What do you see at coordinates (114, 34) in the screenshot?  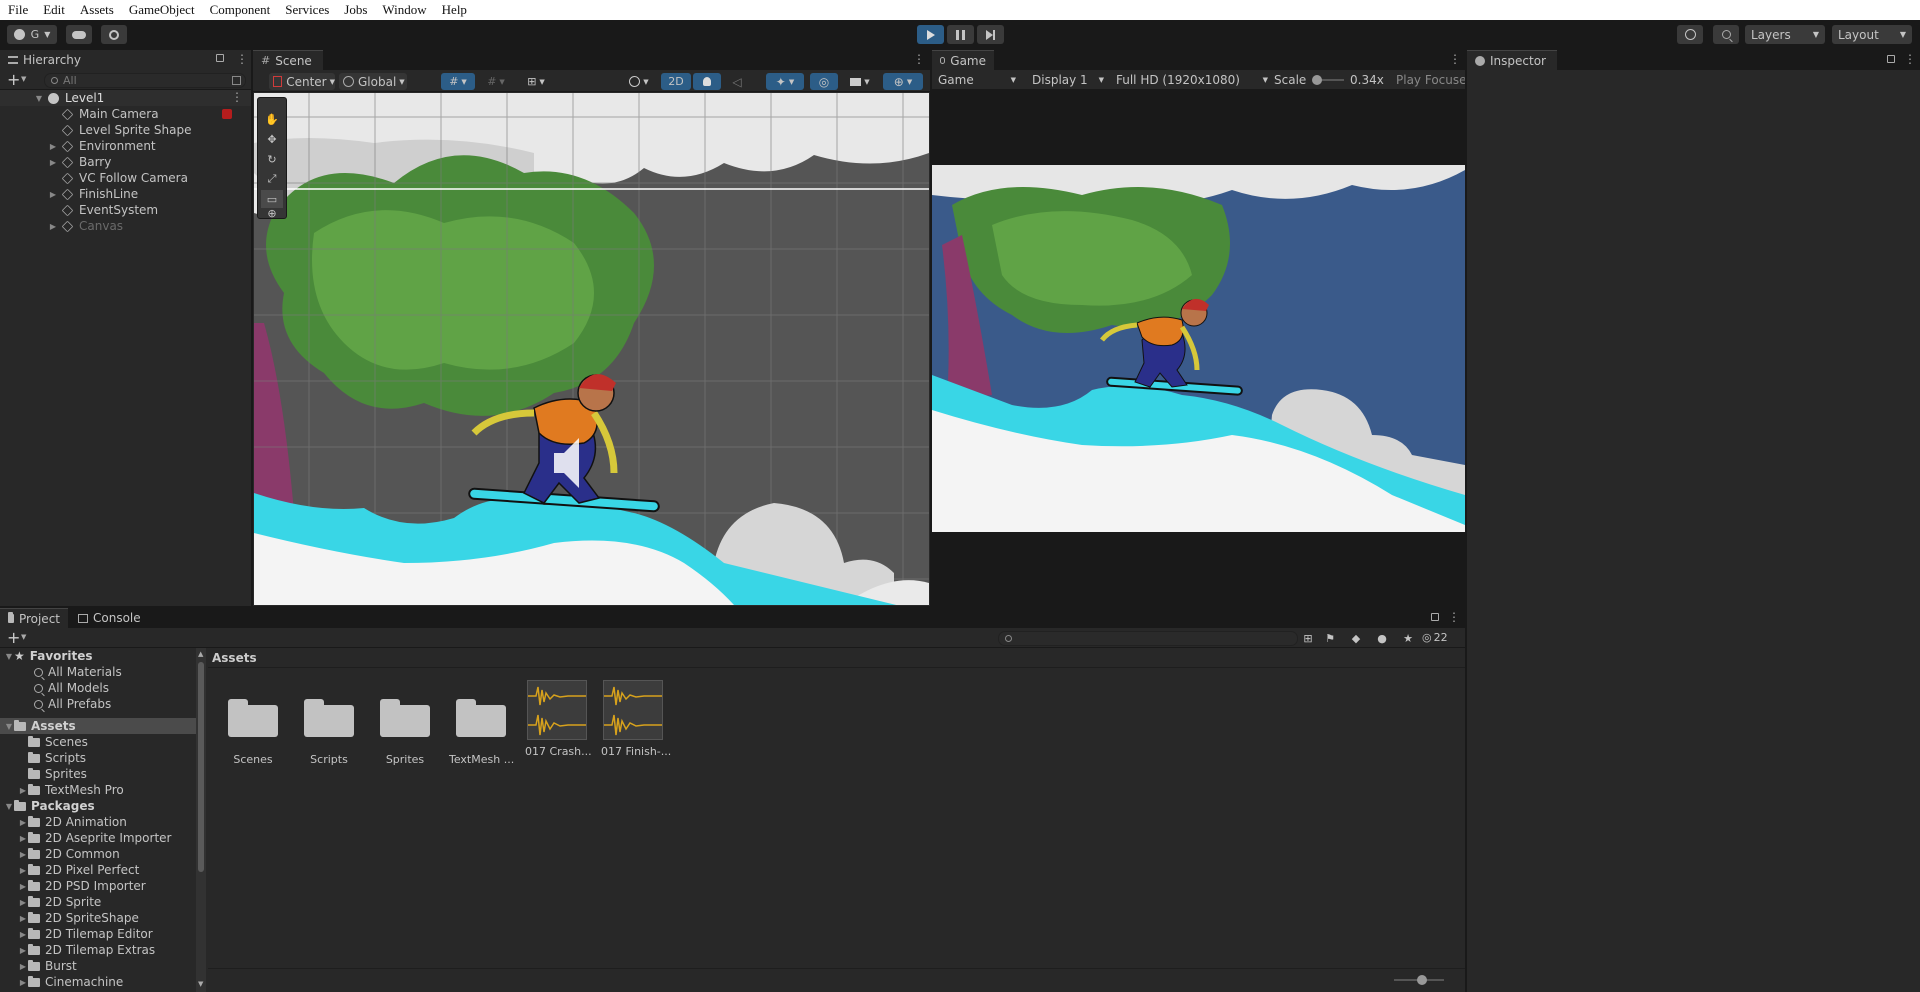 I see `collab-button` at bounding box center [114, 34].